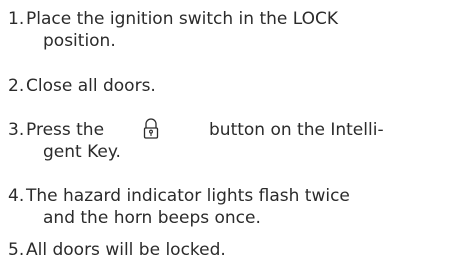 This screenshot has height=269, width=461. I want to click on step-number: 1., so click(16, 19).